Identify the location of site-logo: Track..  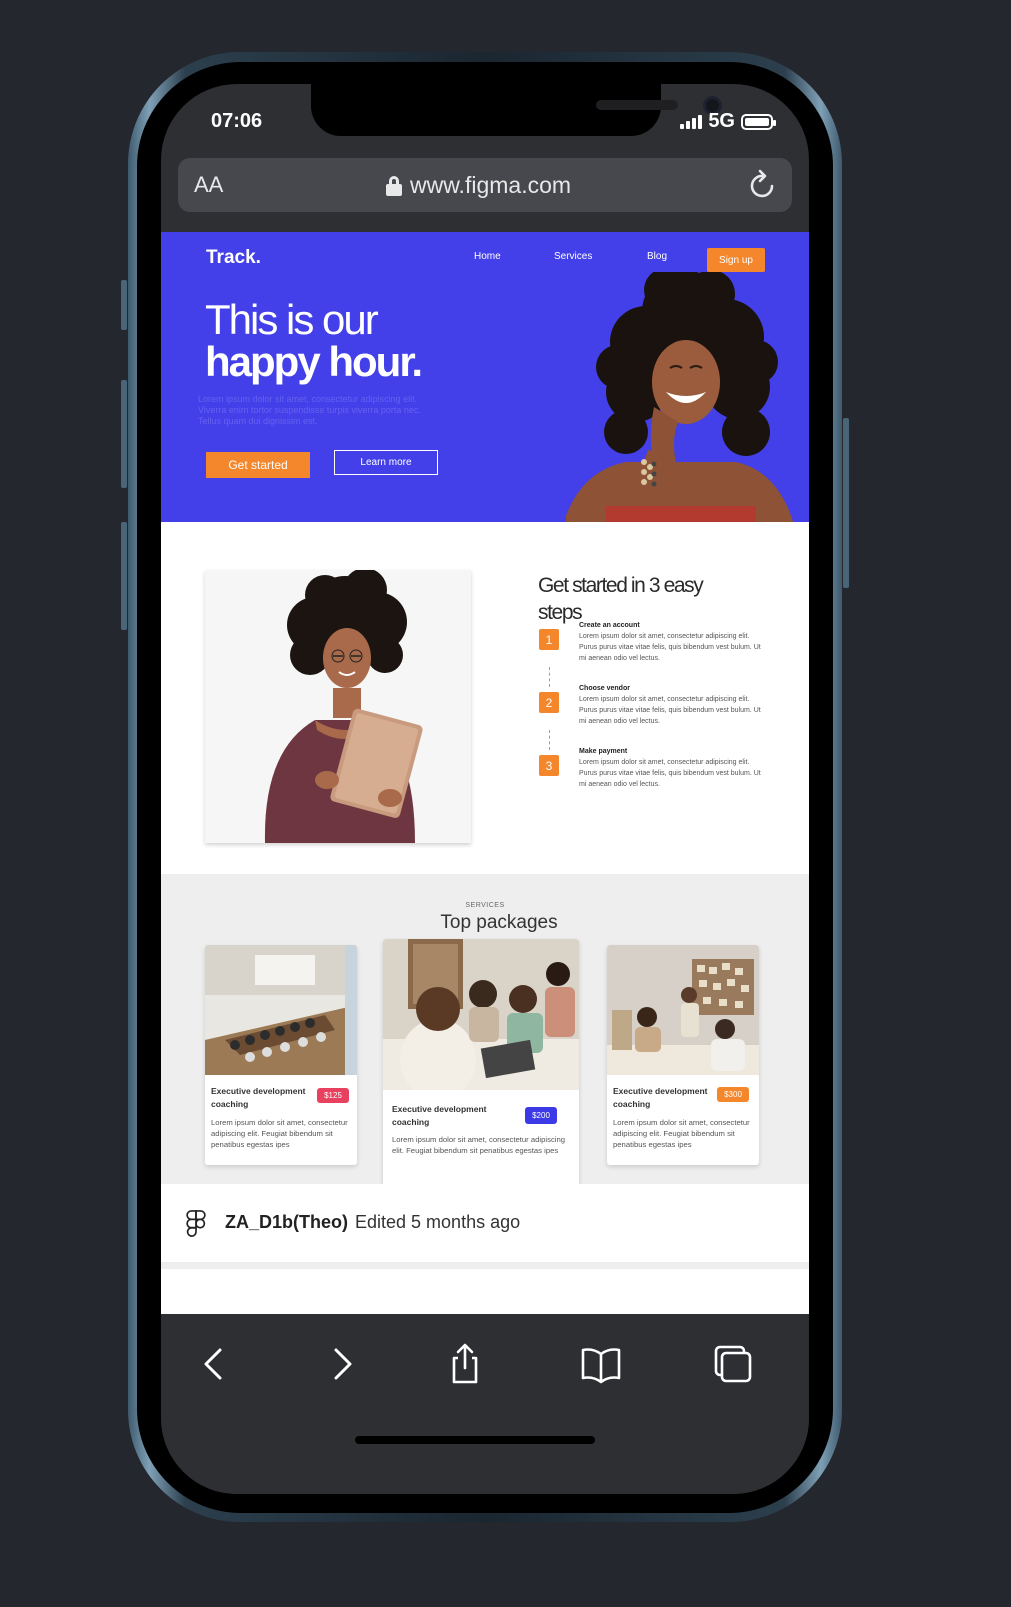
(233, 258).